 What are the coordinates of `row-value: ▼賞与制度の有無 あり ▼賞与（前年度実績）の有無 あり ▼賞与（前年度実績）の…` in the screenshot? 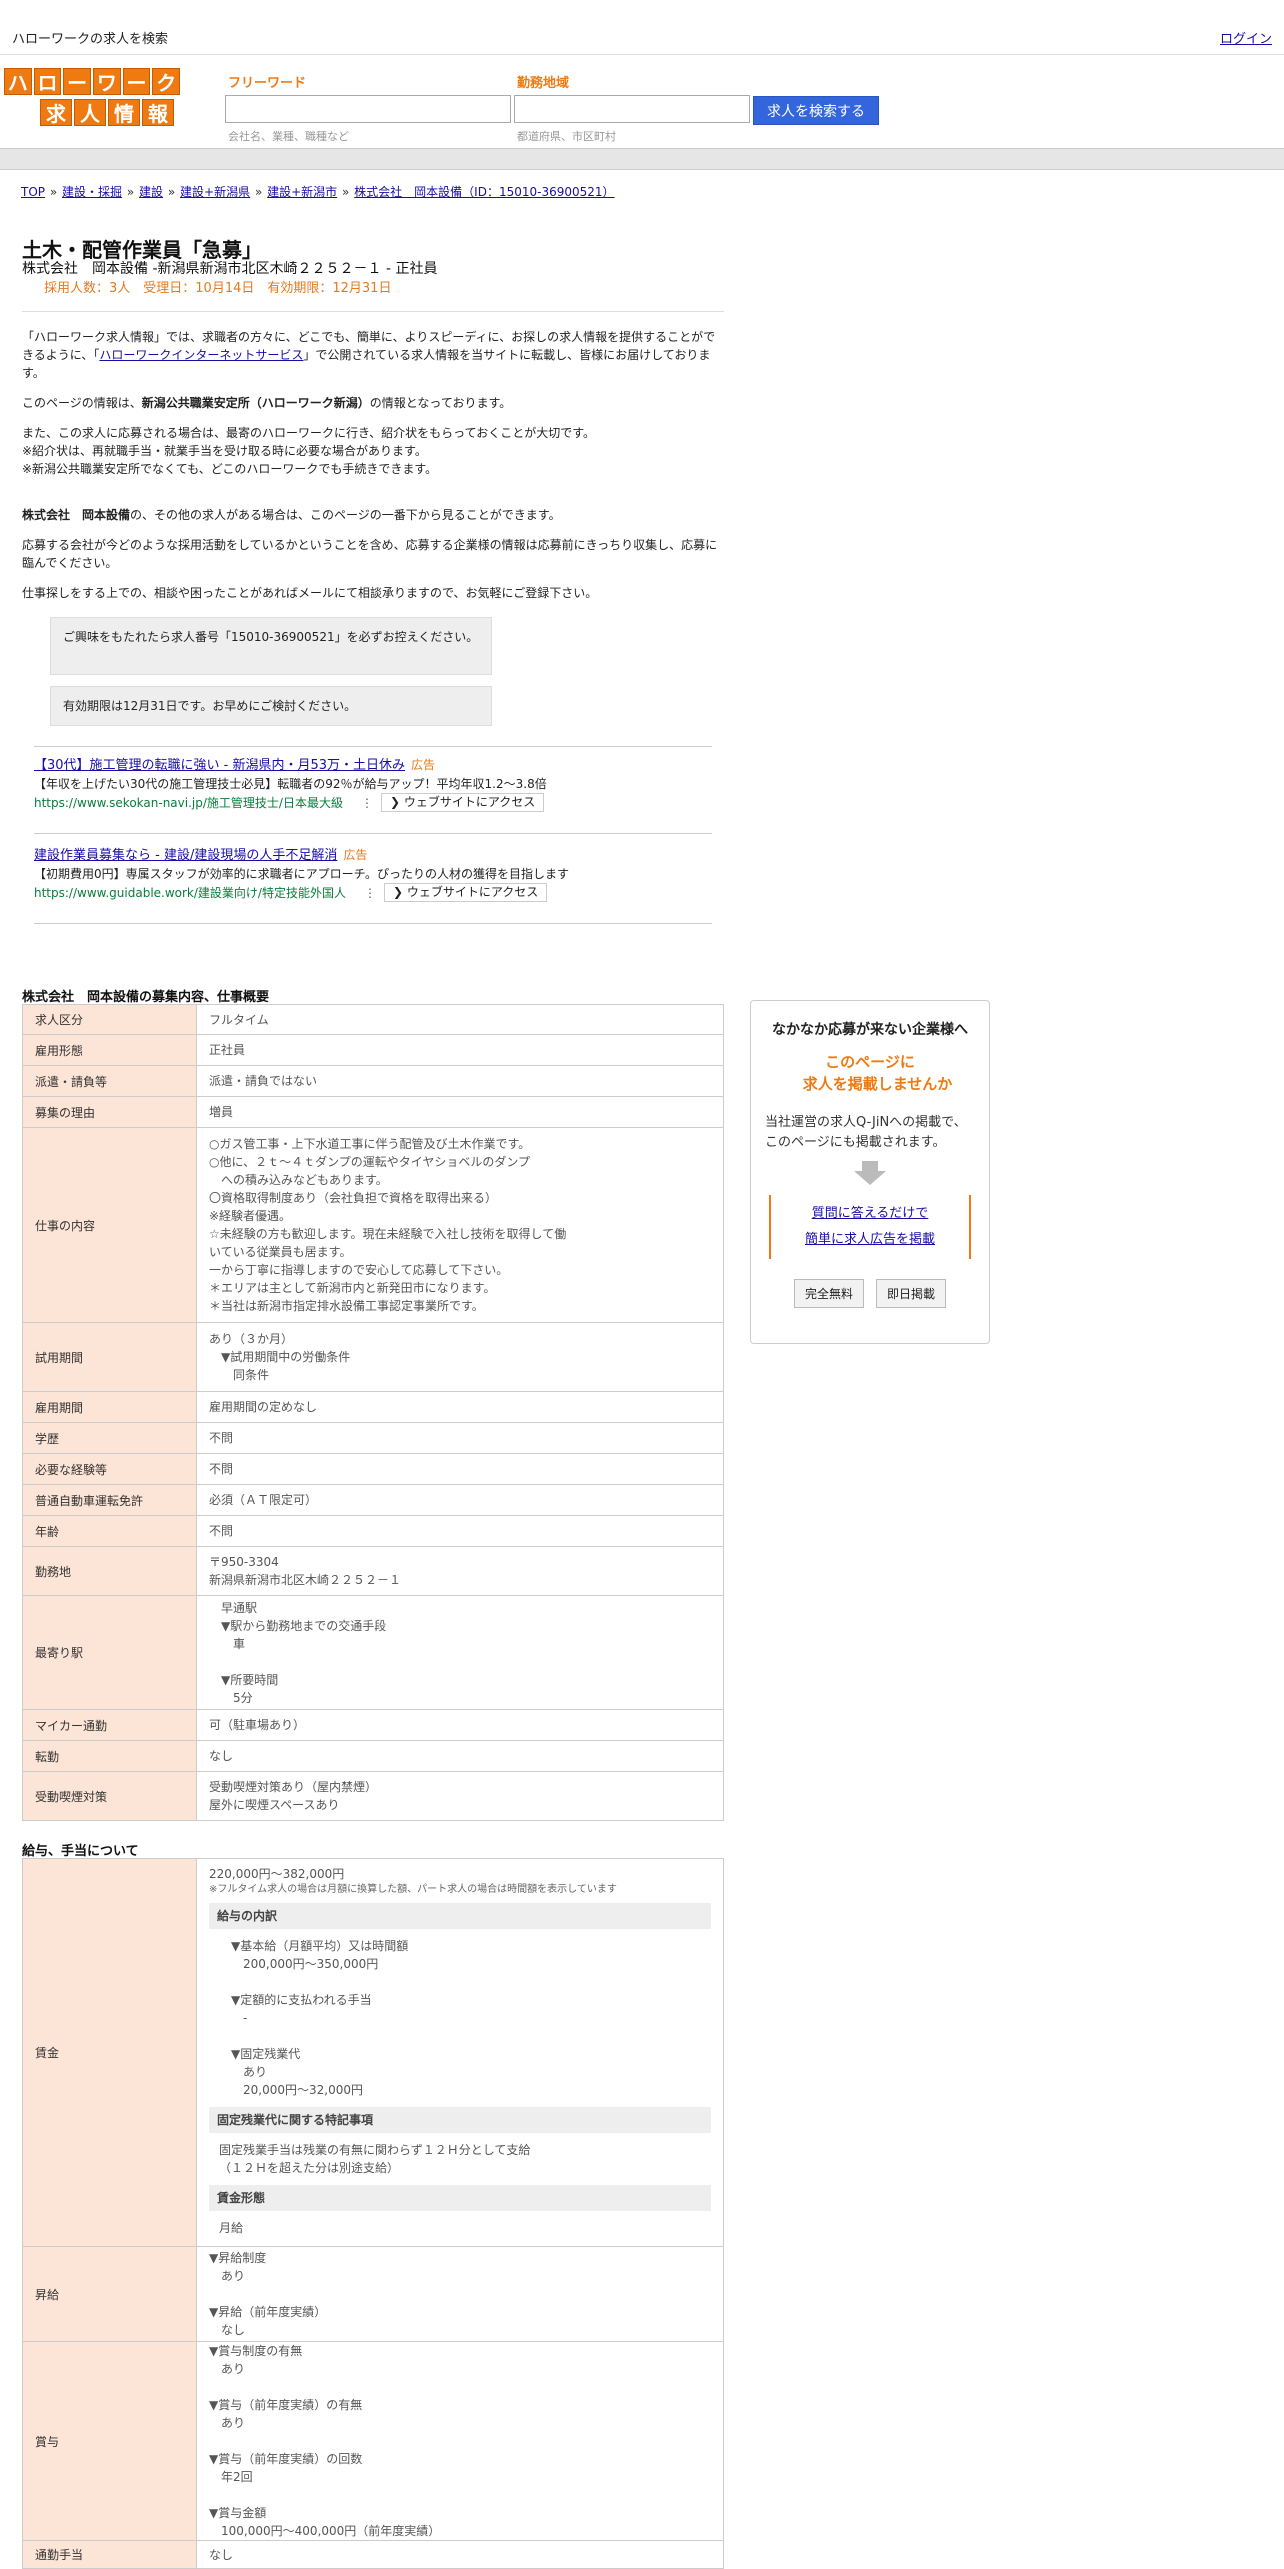 It's located at (460, 2441).